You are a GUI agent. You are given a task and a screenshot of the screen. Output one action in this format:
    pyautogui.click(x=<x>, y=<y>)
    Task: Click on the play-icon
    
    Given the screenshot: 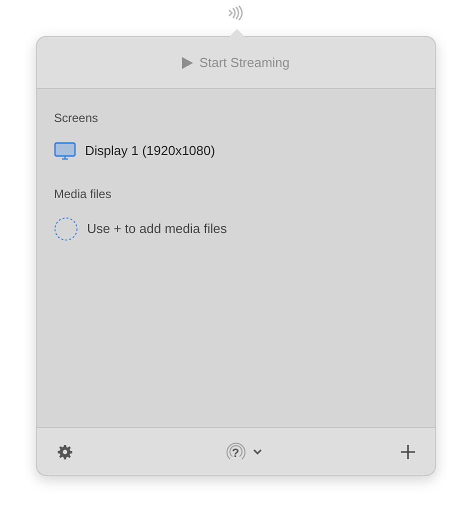 What is the action you would take?
    pyautogui.click(x=188, y=62)
    